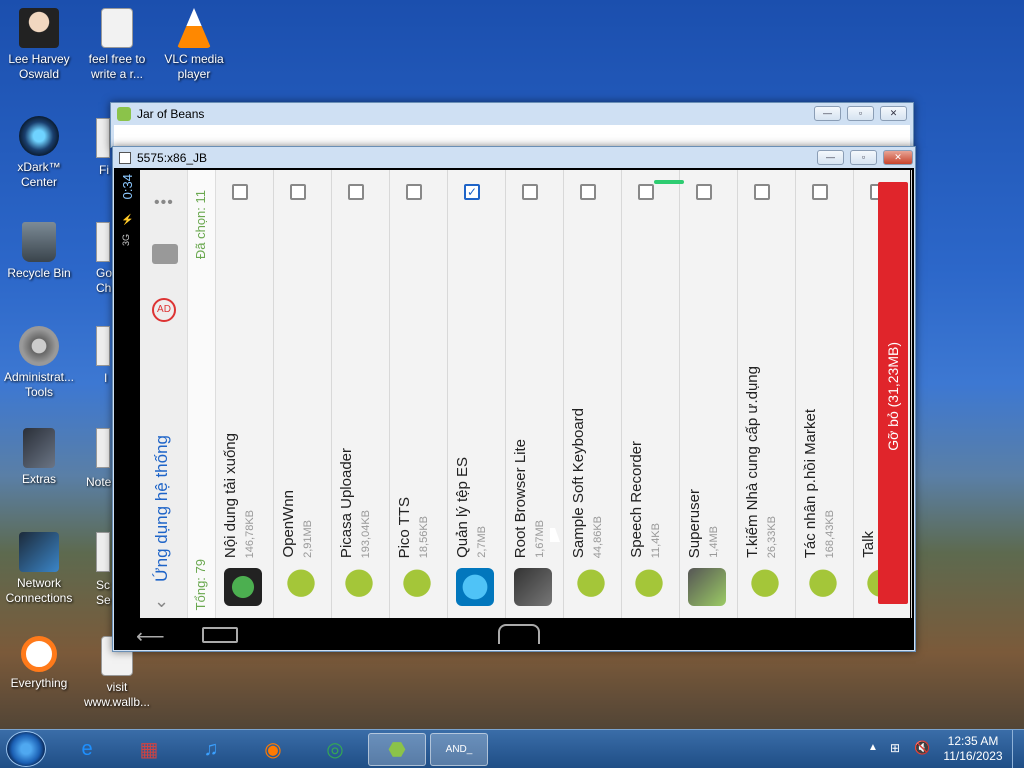 Image resolution: width=1024 pixels, height=768 pixels. Describe the element at coordinates (366, 533) in the screenshot. I see `app-size: 193,04KB` at that location.